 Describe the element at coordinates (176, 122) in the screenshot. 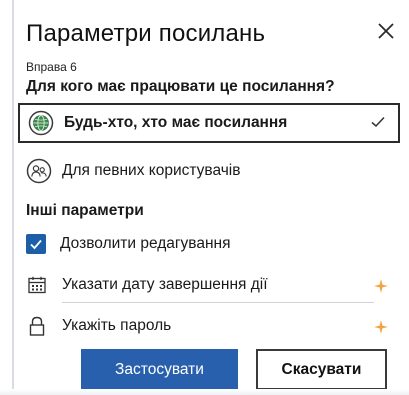

I see `option-anyone-label: Будь-хто, хто має посилання` at that location.